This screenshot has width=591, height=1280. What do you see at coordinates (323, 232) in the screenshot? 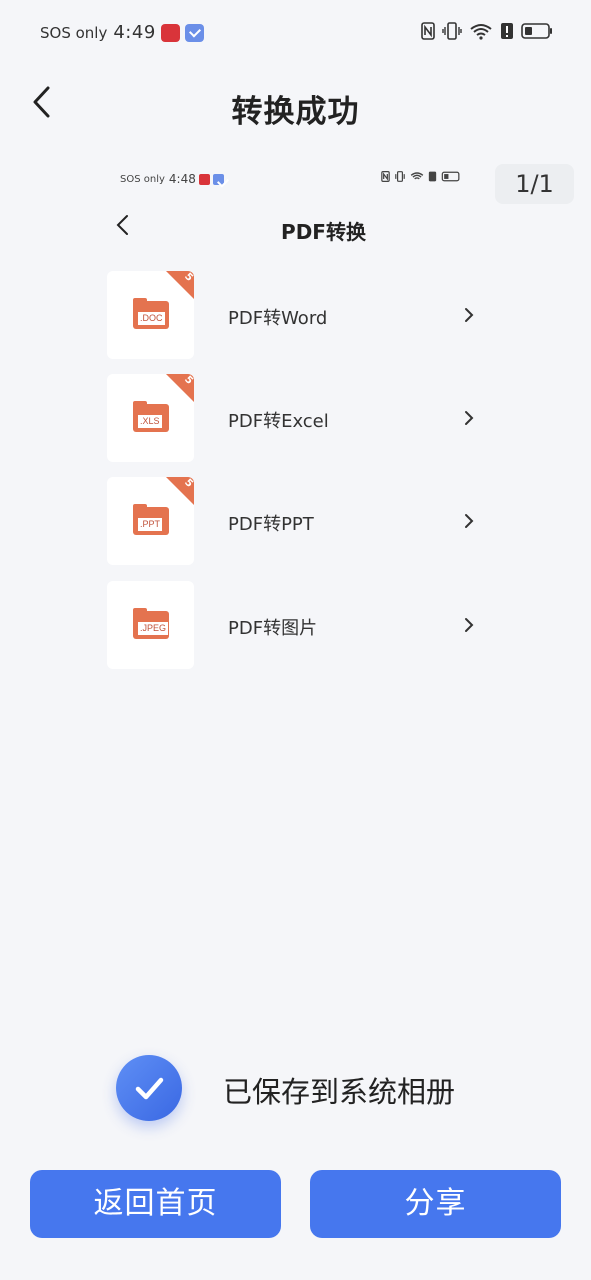
I see `preview-title: PDF转换` at bounding box center [323, 232].